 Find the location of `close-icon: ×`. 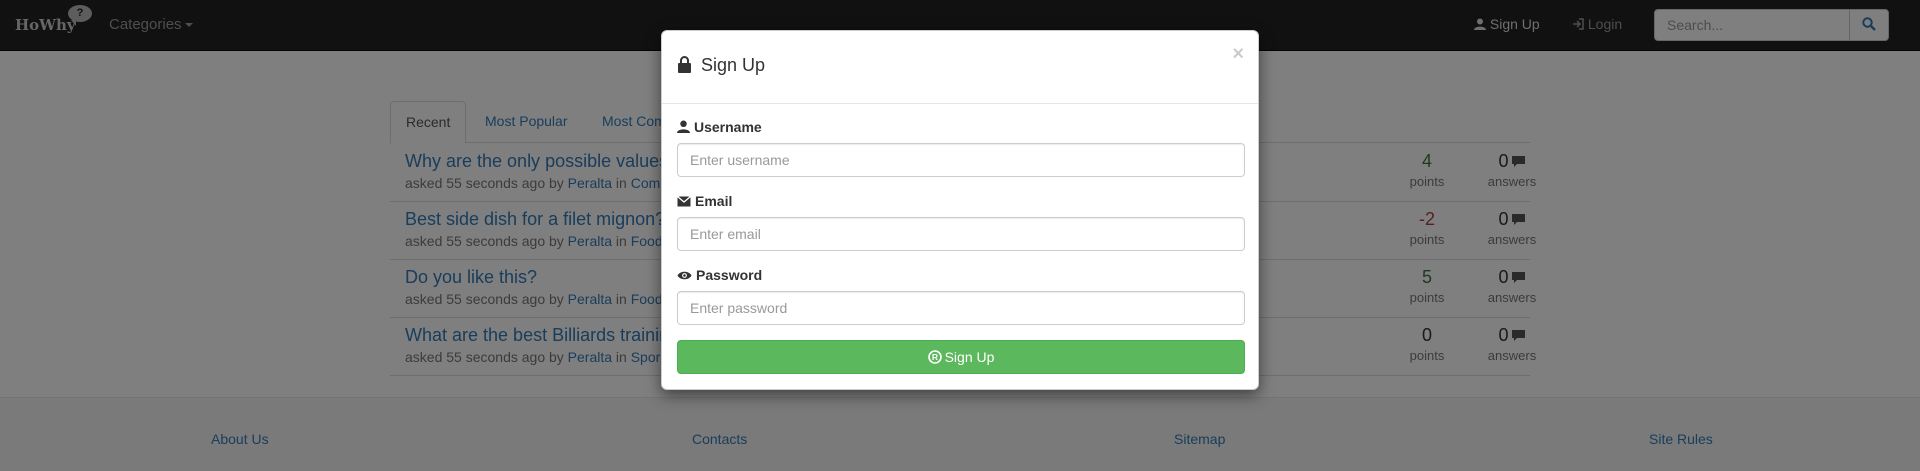

close-icon: × is located at coordinates (1238, 54).